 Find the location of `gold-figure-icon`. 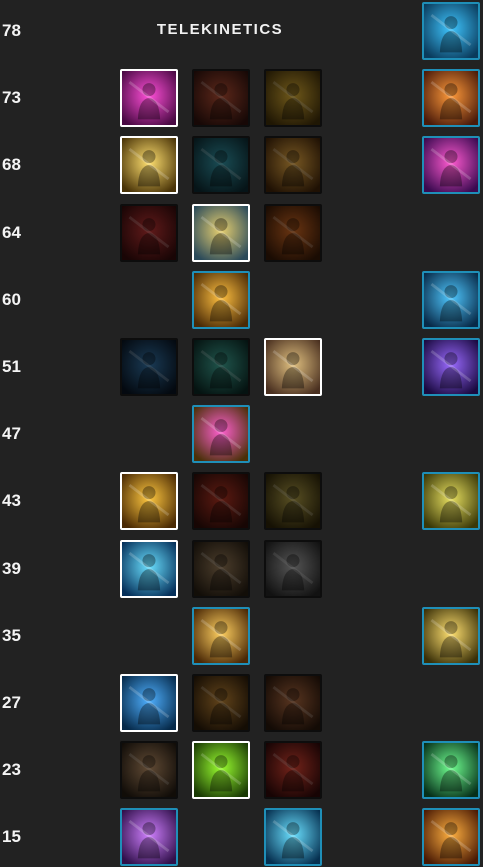

gold-figure-icon is located at coordinates (293, 98).